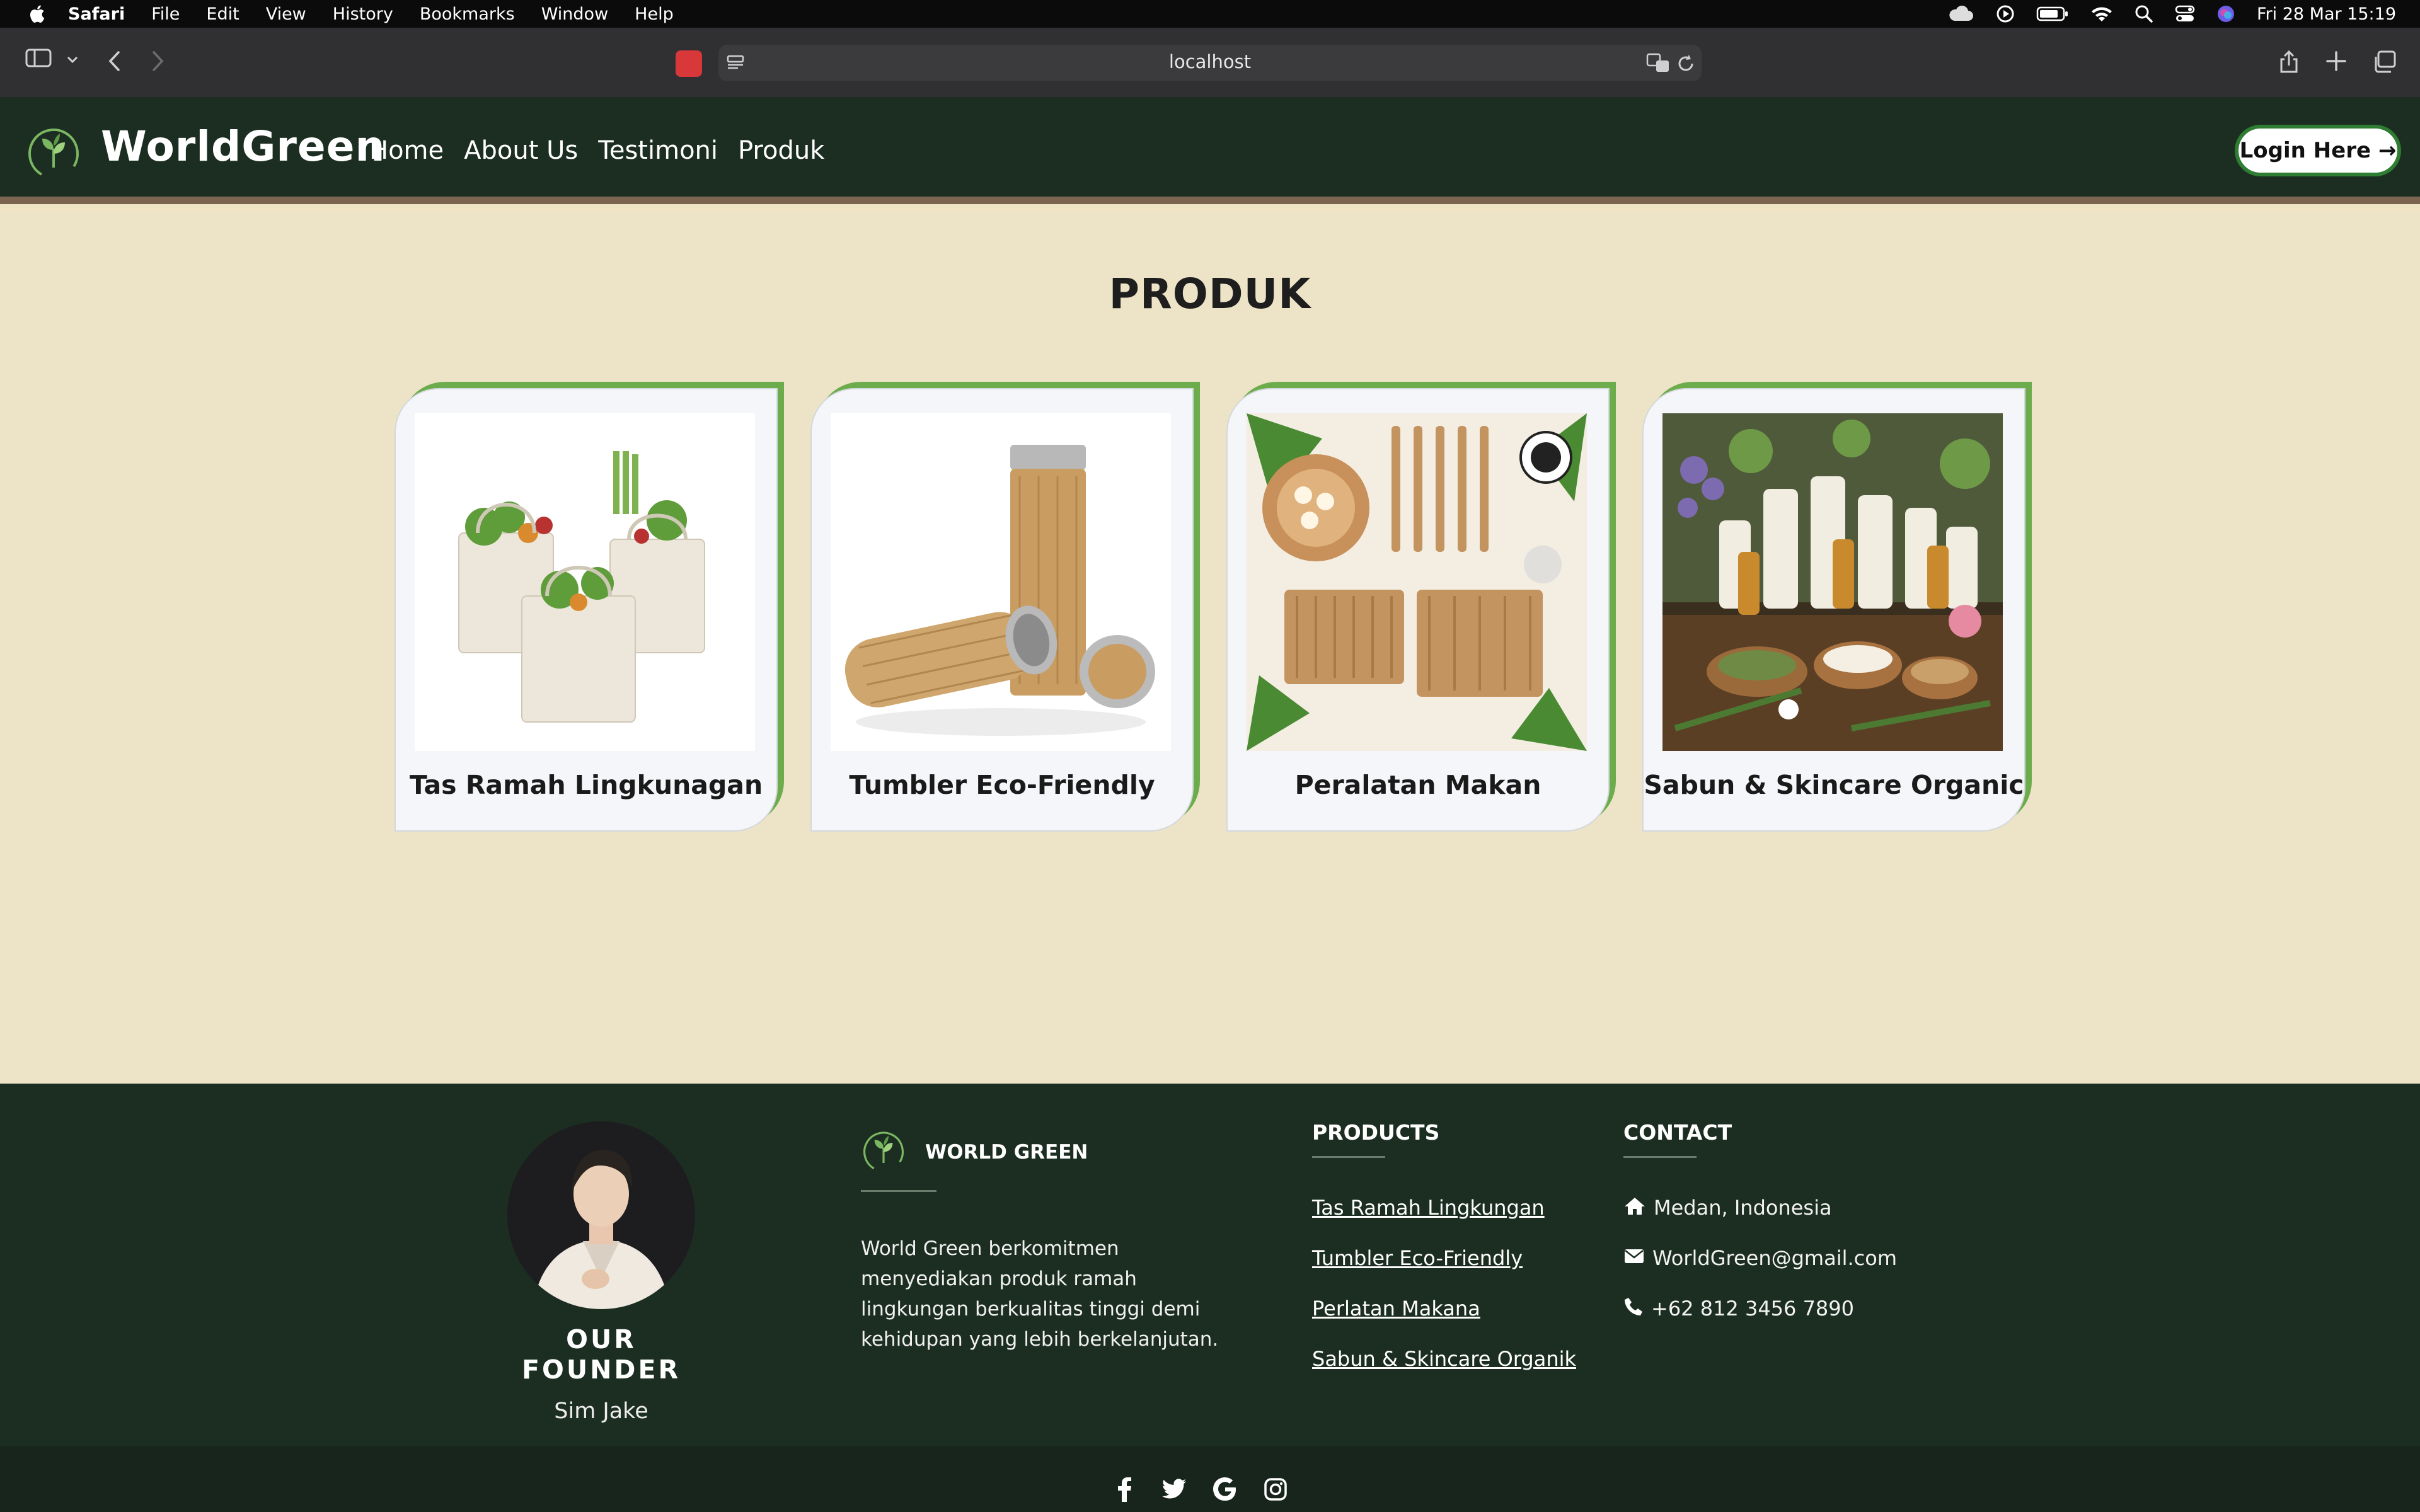 The image size is (2420, 1512). What do you see at coordinates (658, 150) in the screenshot?
I see `nav-testimoni: Testimoni` at bounding box center [658, 150].